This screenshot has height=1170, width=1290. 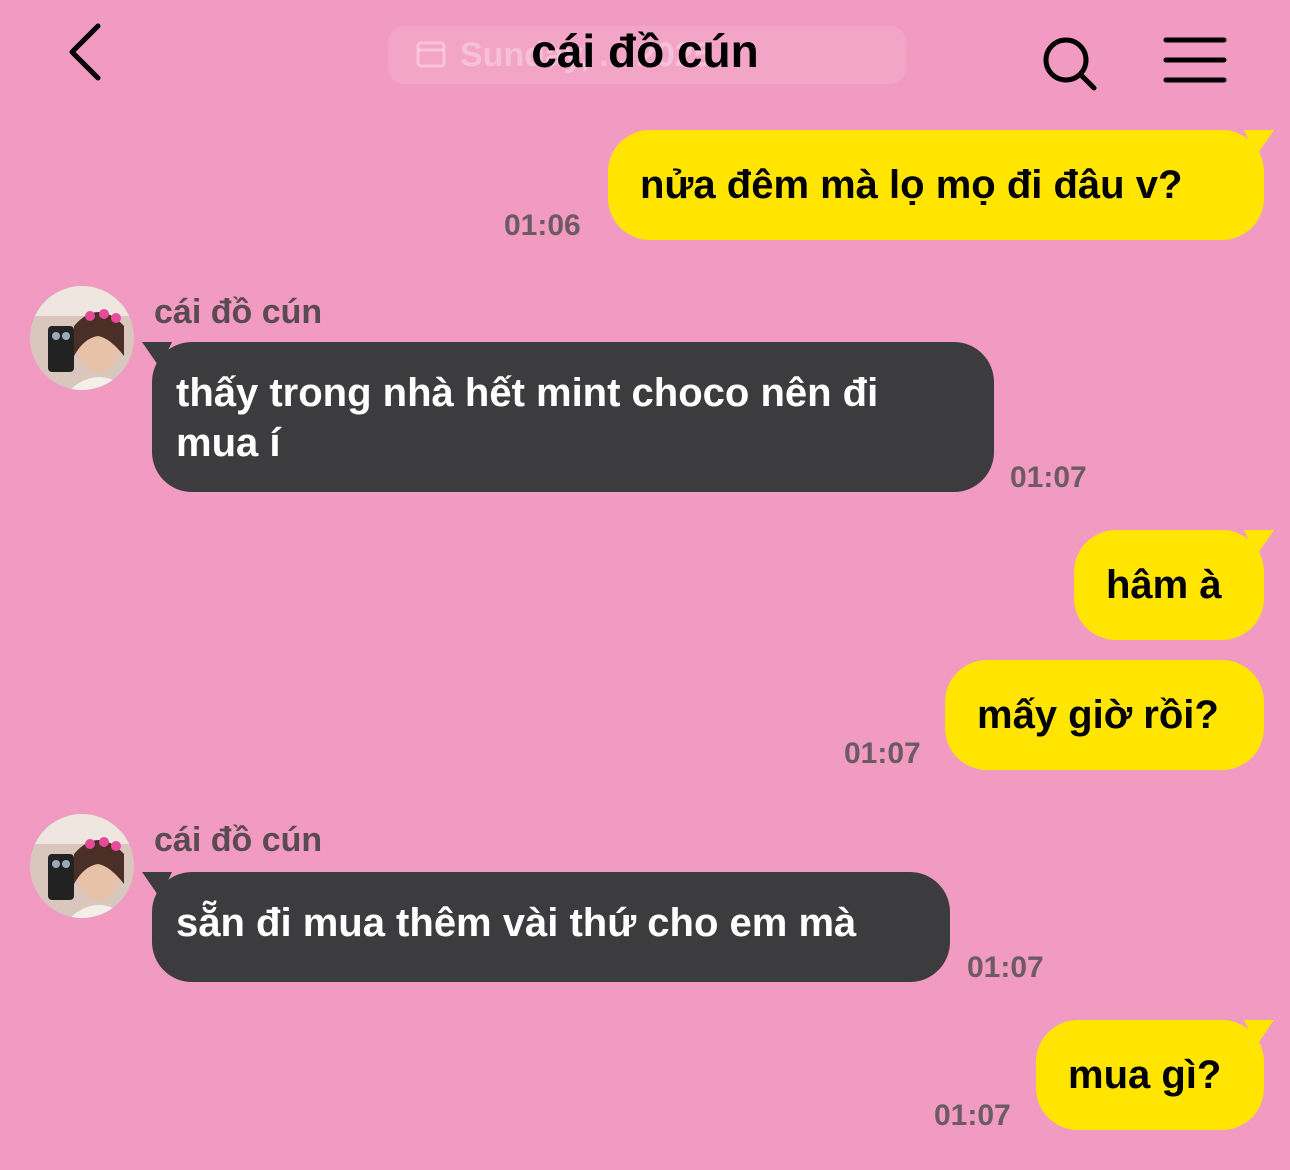 I want to click on search-icon, so click(x=1070, y=64).